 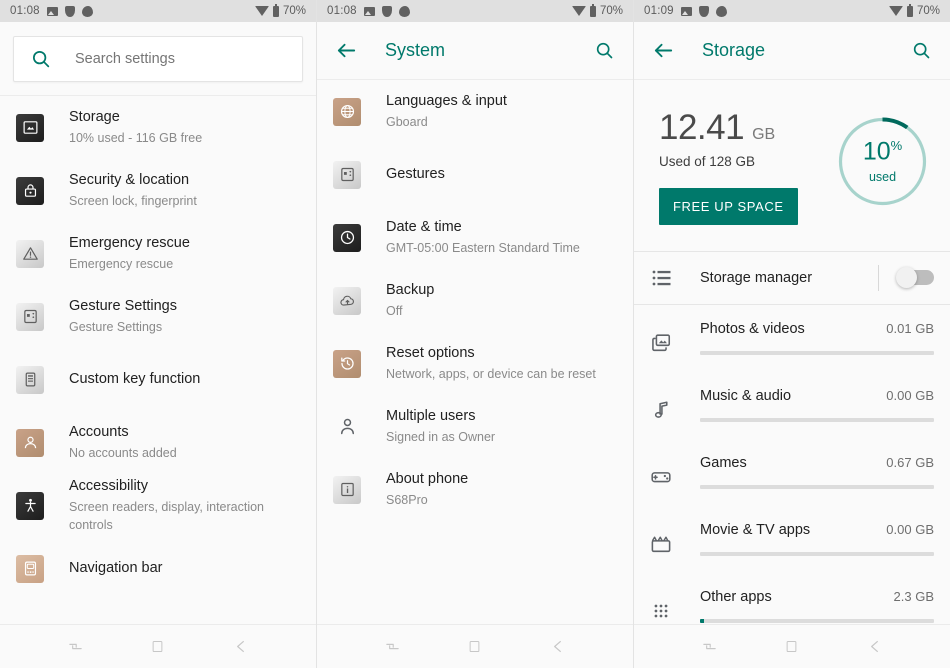 What do you see at coordinates (475, 111) in the screenshot?
I see `list-item: Languages & input Gboard` at bounding box center [475, 111].